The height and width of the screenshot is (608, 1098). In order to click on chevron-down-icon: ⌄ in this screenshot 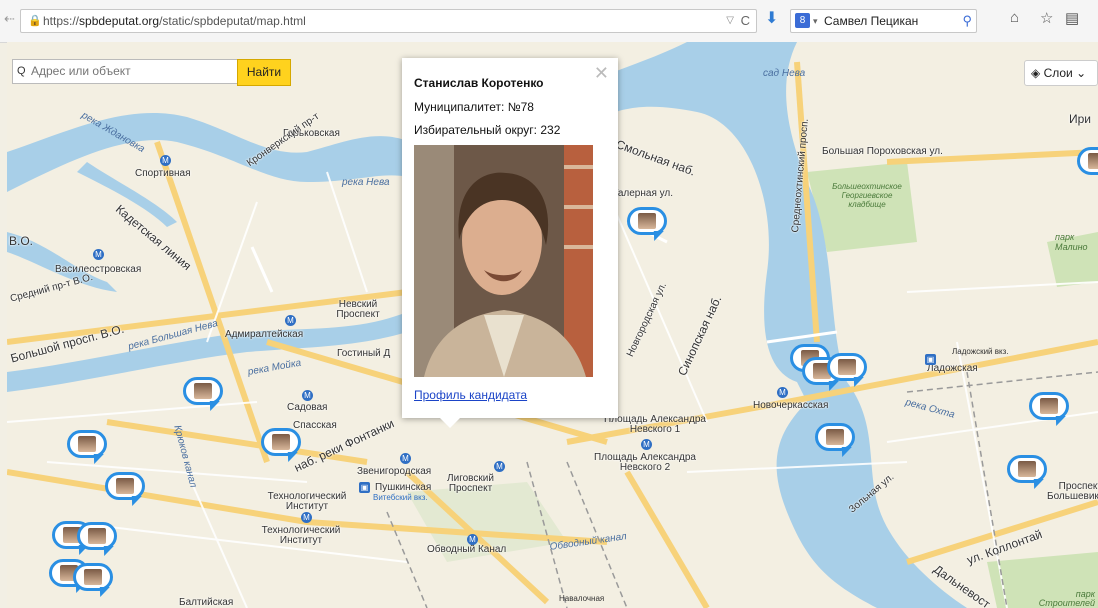, I will do `click(1081, 73)`.